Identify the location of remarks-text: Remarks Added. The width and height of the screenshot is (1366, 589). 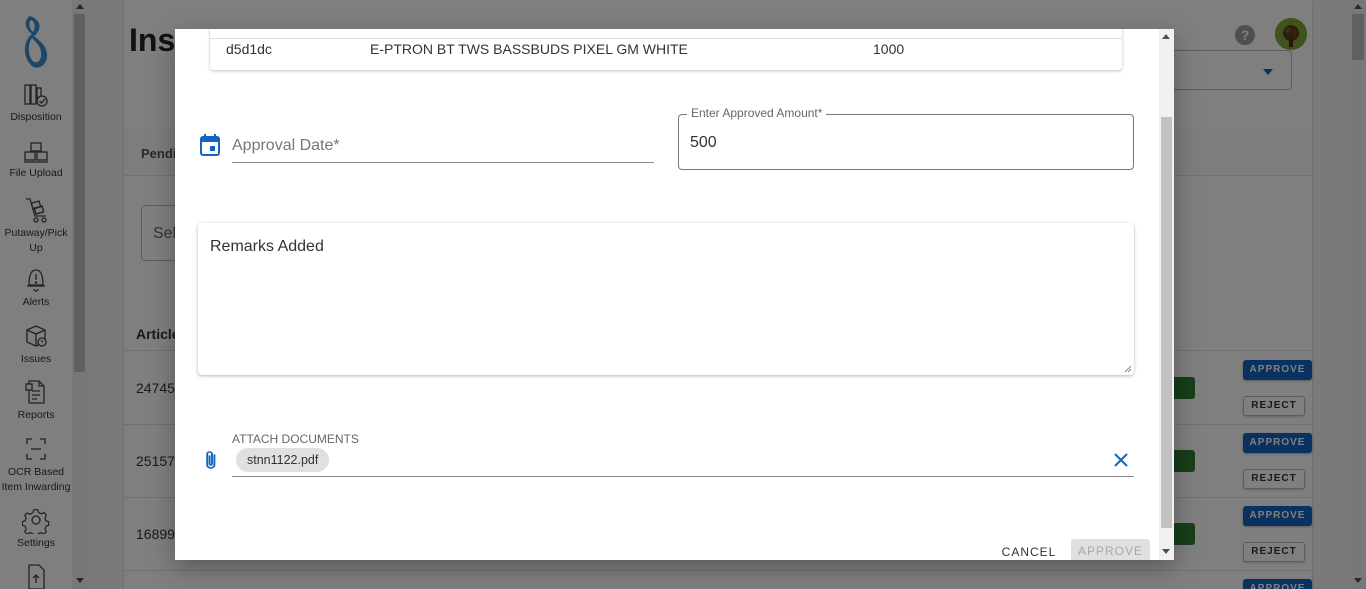
(267, 246).